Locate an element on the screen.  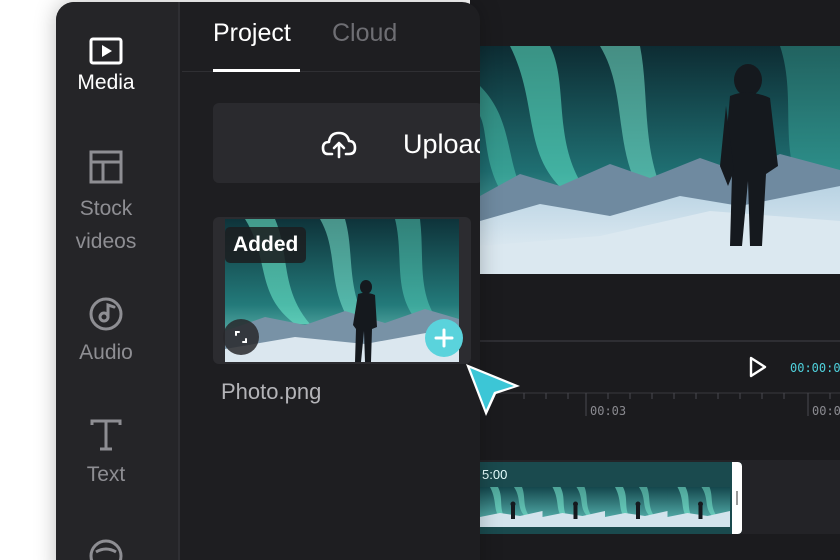
ruler-tick-label: 00:03 is located at coordinates (608, 411).